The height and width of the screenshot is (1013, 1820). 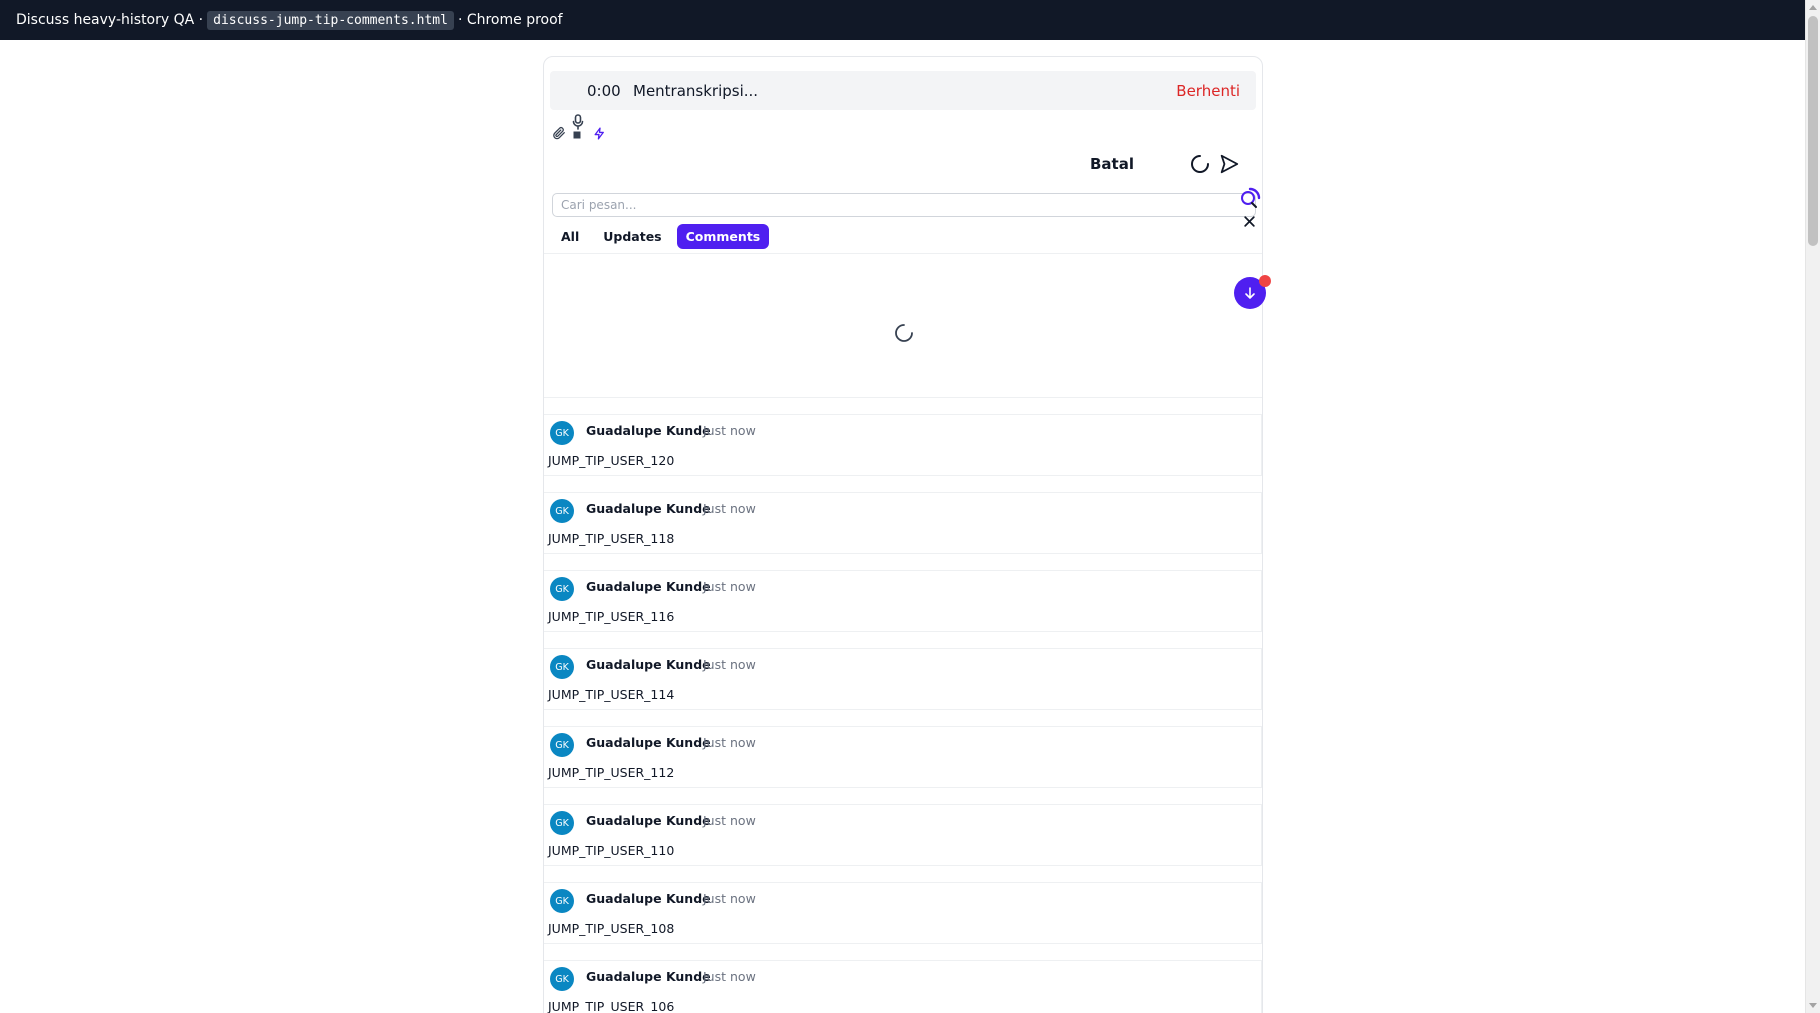 I want to click on message-body: JUMP_TIP_USER_120, so click(x=611, y=460).